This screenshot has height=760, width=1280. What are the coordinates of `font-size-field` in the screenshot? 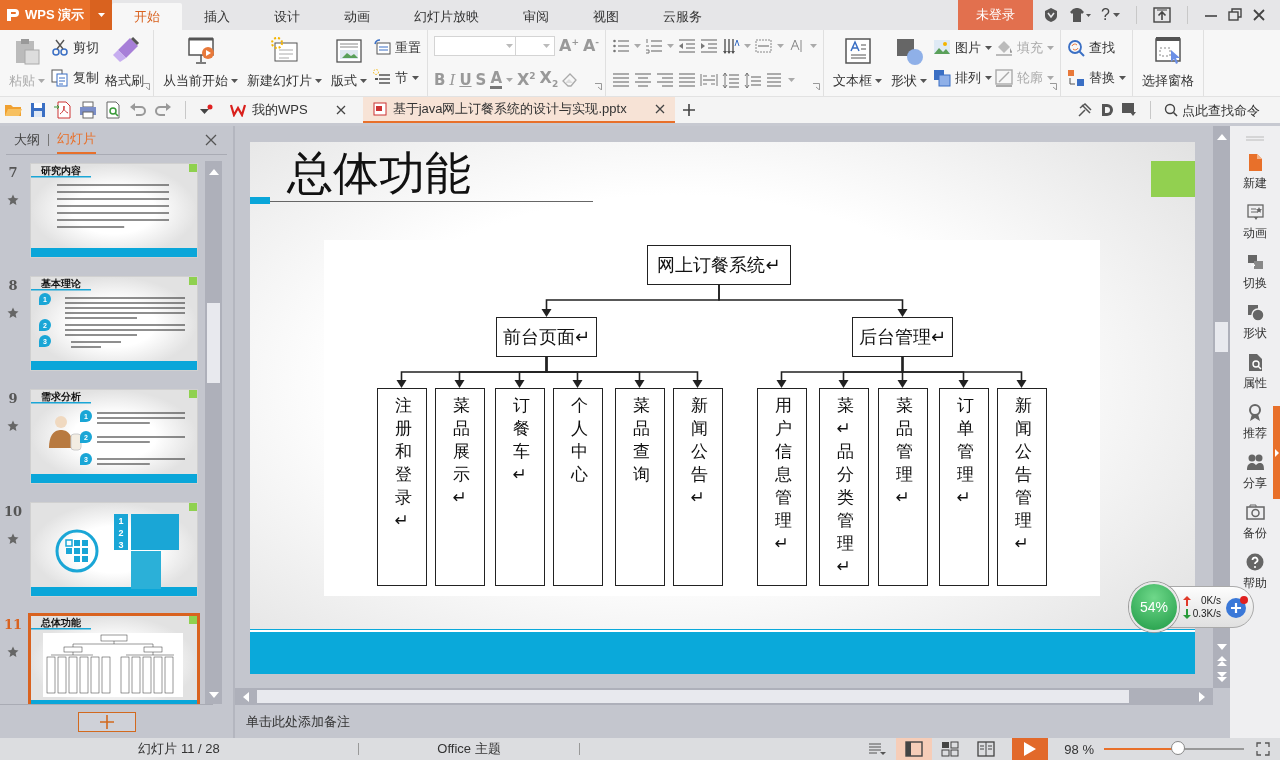 It's located at (535, 46).